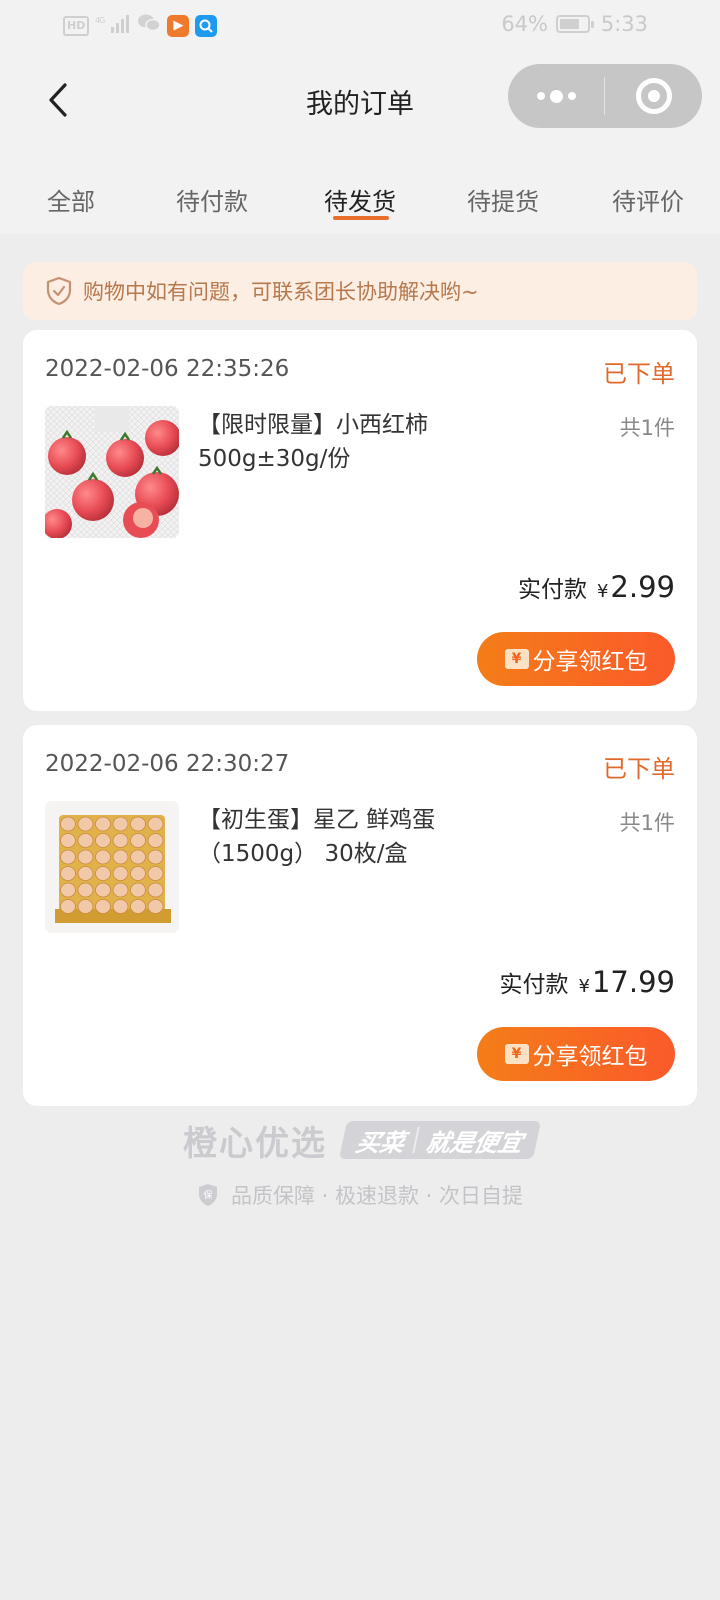 The image size is (720, 1600). I want to click on brand-footer: 橙心优选 买菜 就是便宜, so click(360, 1141).